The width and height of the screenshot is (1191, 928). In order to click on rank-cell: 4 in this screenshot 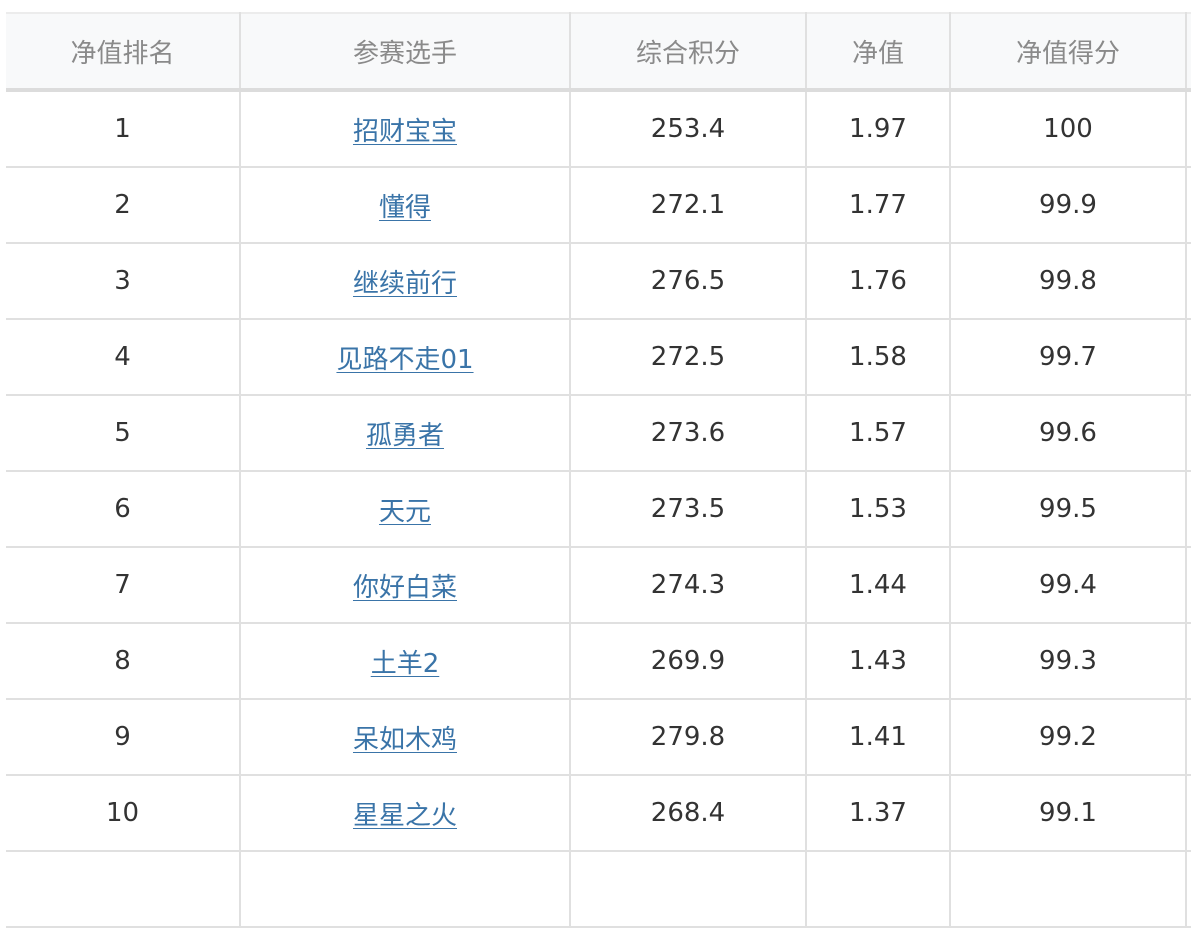, I will do `click(123, 357)`.